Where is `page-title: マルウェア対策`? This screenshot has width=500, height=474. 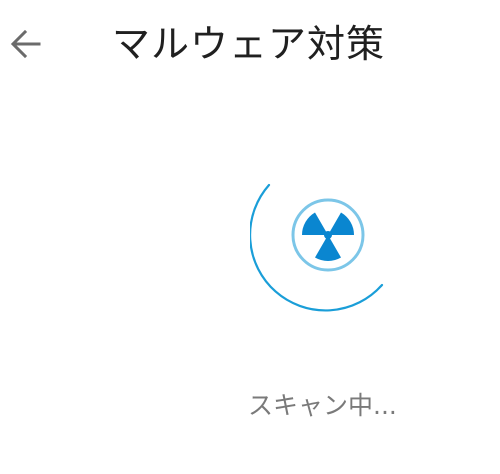 page-title: マルウェア対策 is located at coordinates (249, 44).